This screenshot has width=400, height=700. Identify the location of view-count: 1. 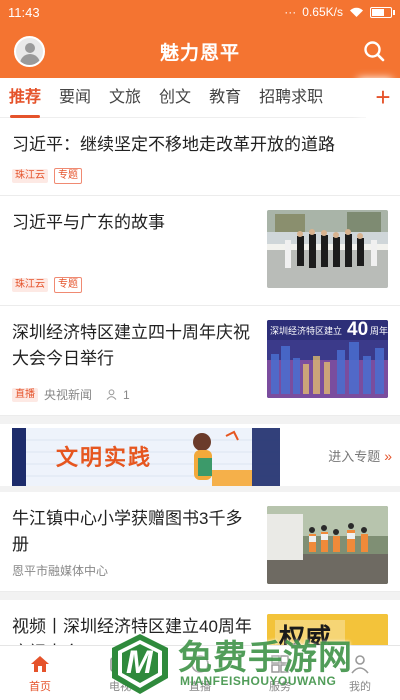
(126, 394).